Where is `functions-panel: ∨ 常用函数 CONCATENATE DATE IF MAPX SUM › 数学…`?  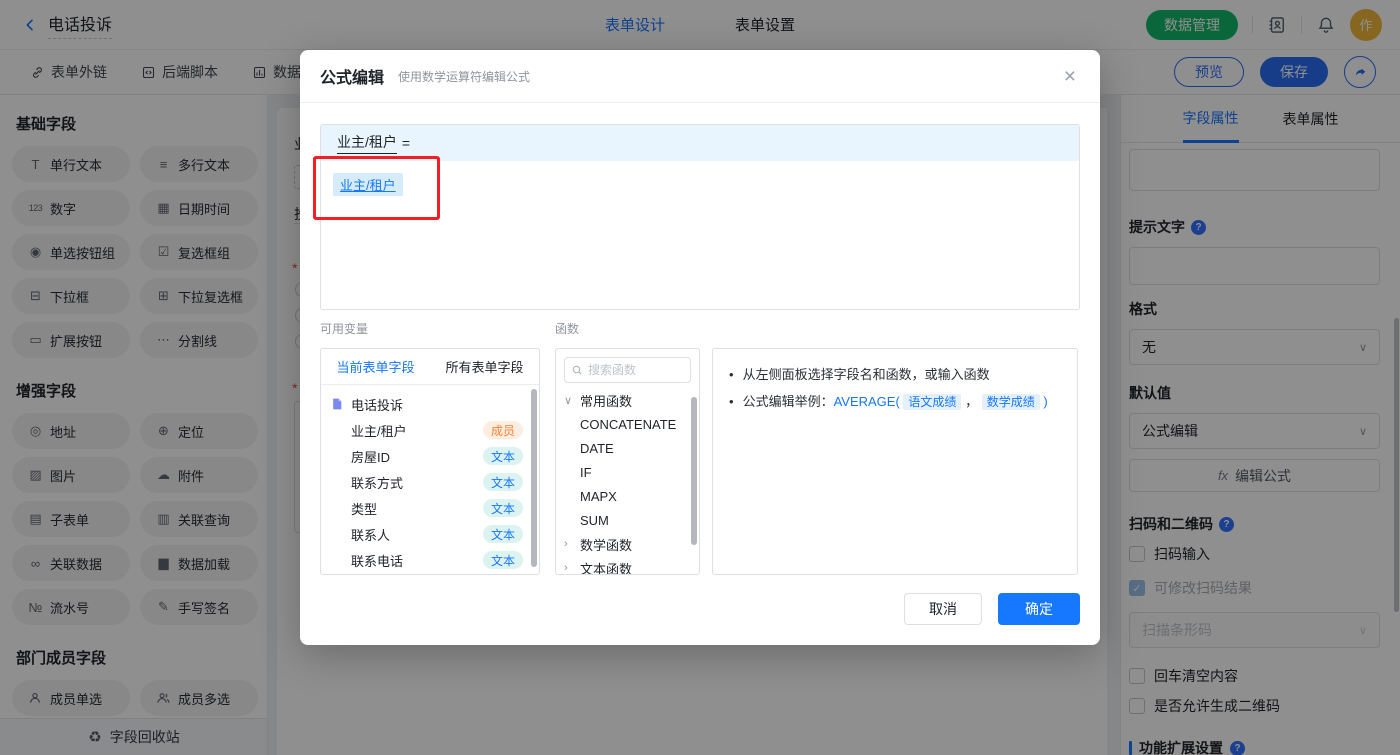
functions-panel: ∨ 常用函数 CONCATENATE DATE IF MAPX SUM › 数学… is located at coordinates (627, 461).